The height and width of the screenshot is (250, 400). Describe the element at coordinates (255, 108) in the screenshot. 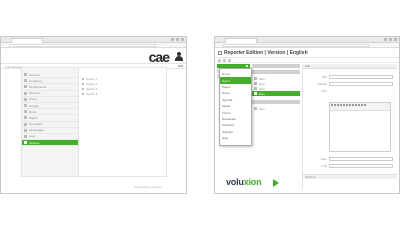

I see `gear-icon` at that location.